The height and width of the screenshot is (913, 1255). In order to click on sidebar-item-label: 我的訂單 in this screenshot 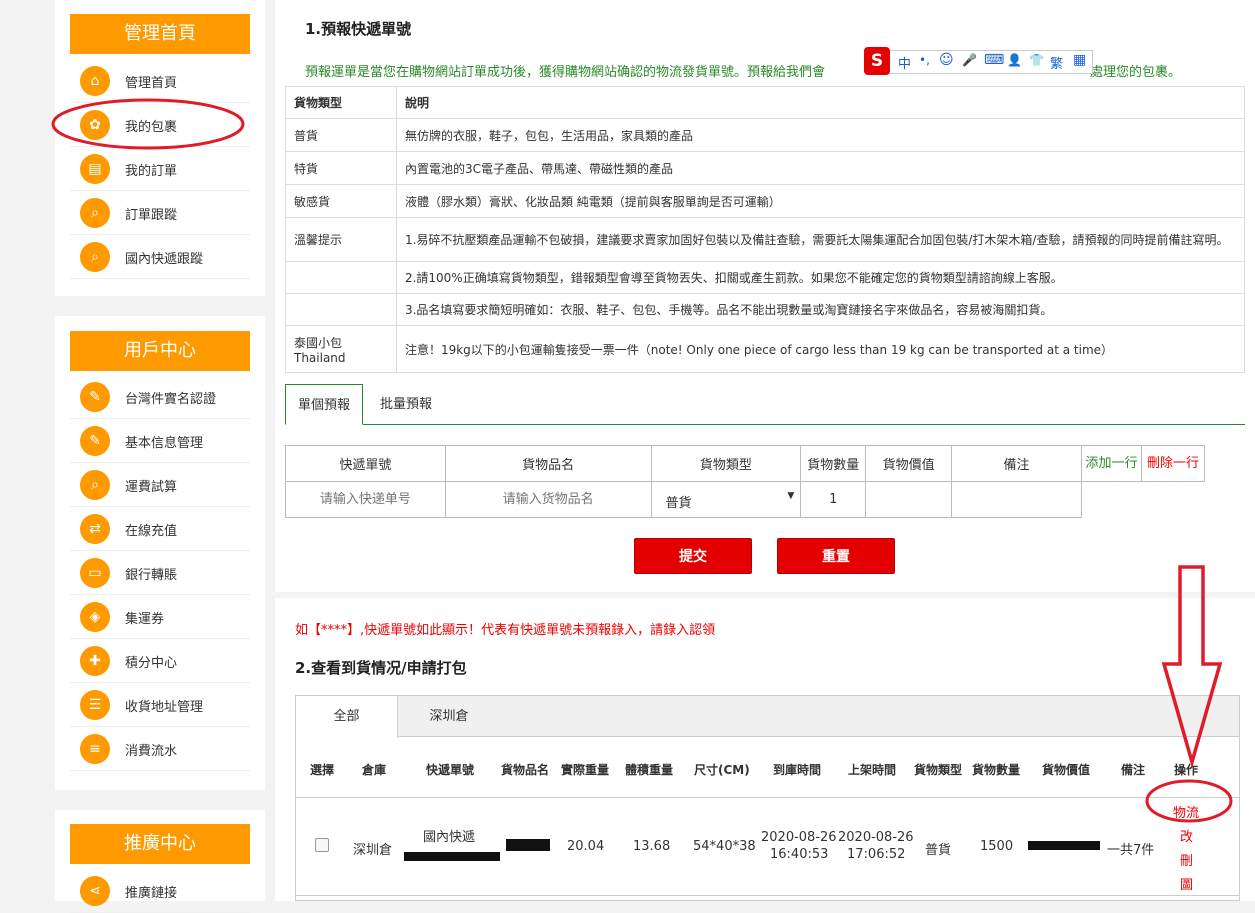, I will do `click(151, 171)`.